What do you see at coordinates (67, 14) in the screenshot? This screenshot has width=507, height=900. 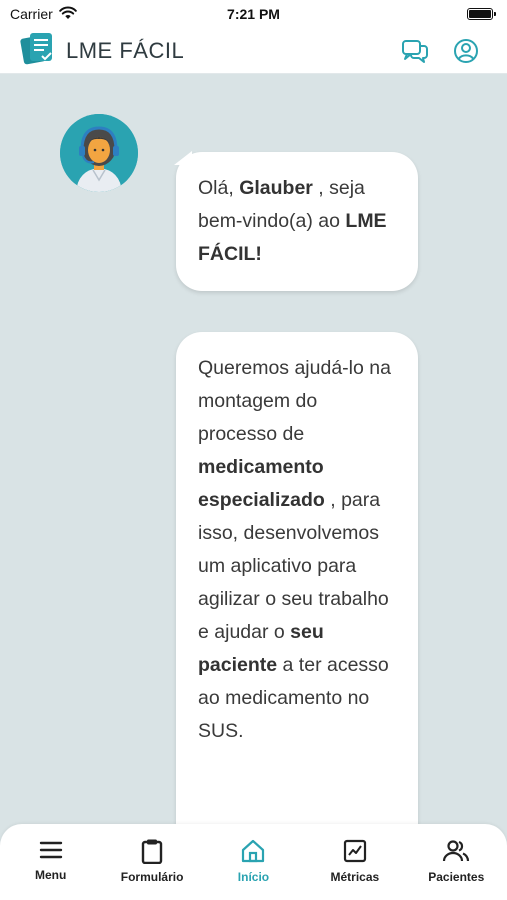 I see `wifi-icon` at bounding box center [67, 14].